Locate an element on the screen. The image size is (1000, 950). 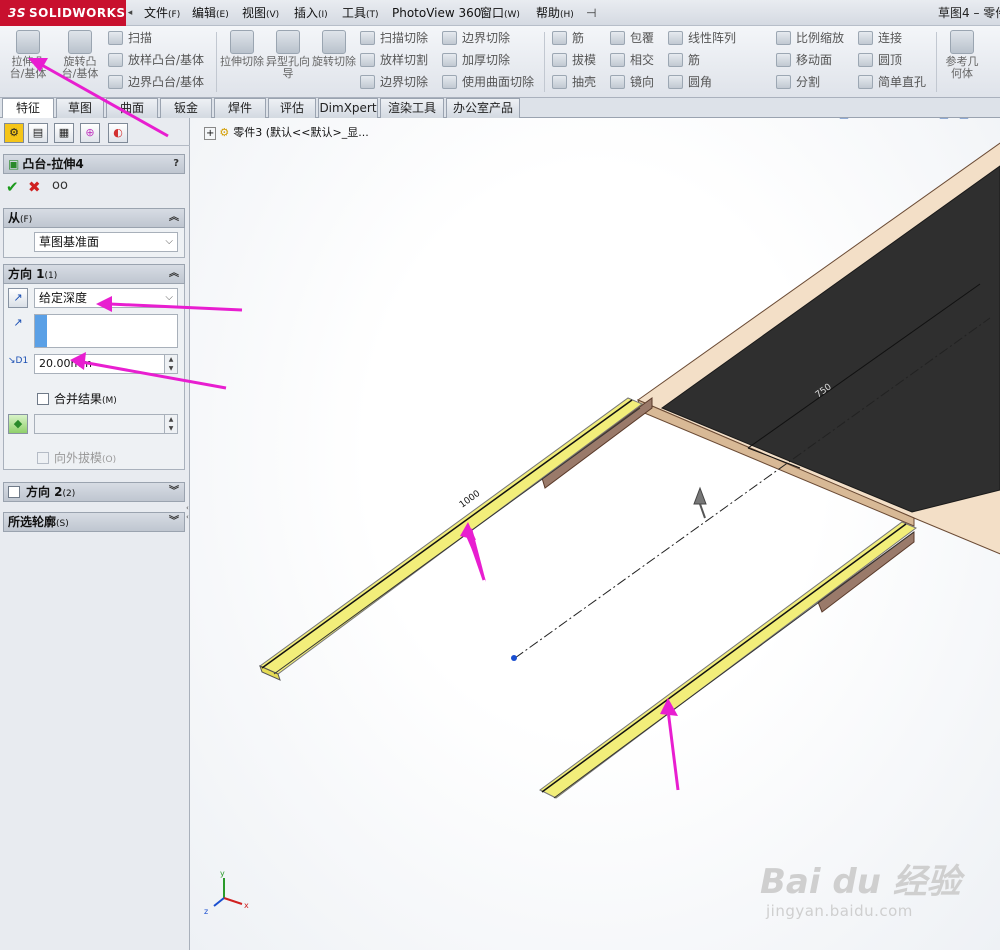
extrude-boss-button: 拉伸凸台/基体 is located at coordinates (28, 61).